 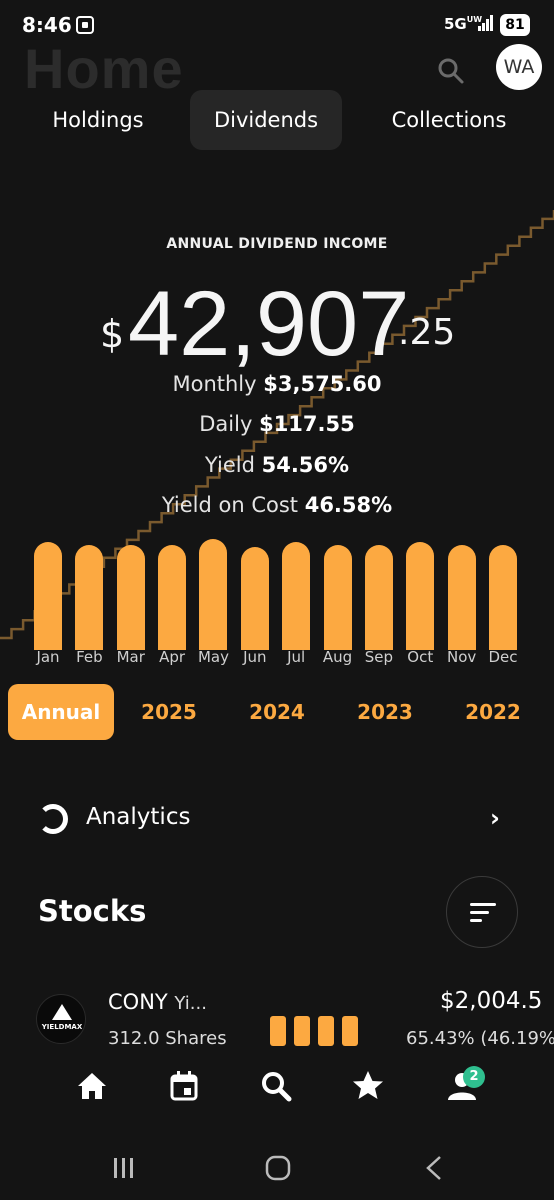 I want to click on notification-badge: 2, so click(x=474, y=1077).